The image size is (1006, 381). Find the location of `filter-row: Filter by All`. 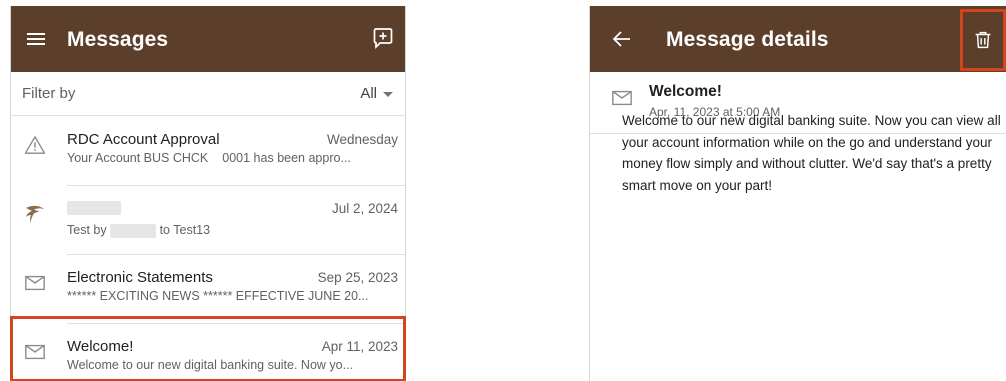

filter-row: Filter by All is located at coordinates (208, 94).